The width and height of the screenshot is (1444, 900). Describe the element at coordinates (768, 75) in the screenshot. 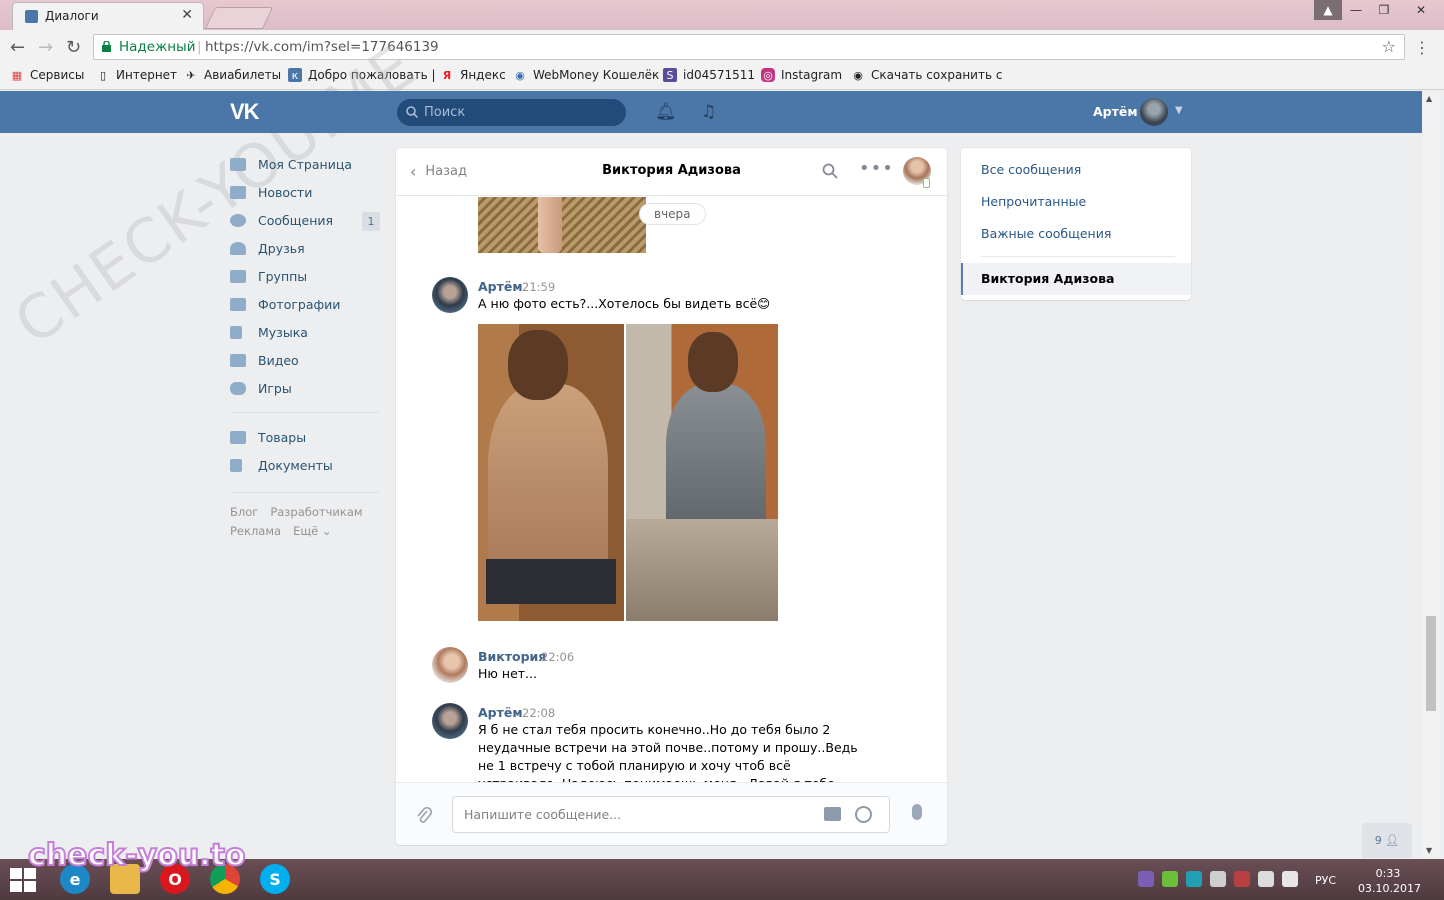

I see `instagram-icon: ◎` at that location.